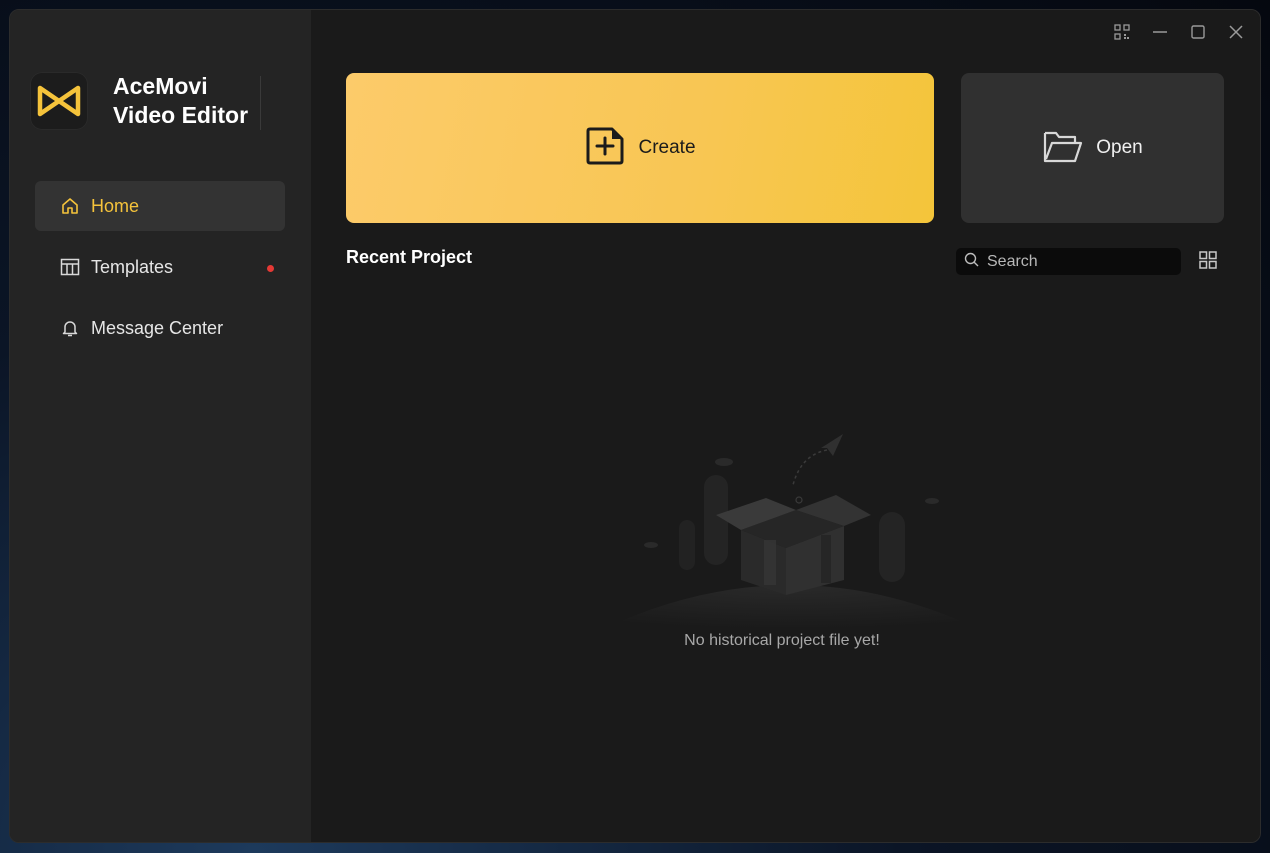  Describe the element at coordinates (70, 328) in the screenshot. I see `bell-icon` at that location.